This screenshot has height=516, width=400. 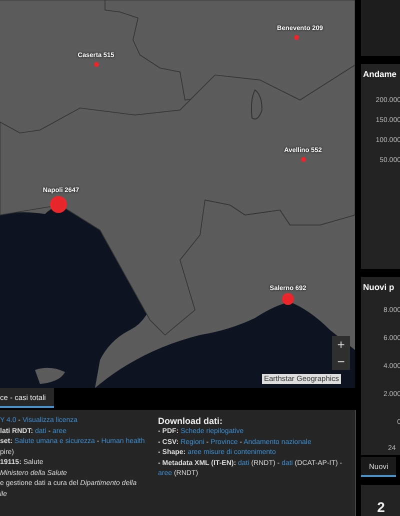 I want to click on chart-title: Nuovi p, so click(x=379, y=286).